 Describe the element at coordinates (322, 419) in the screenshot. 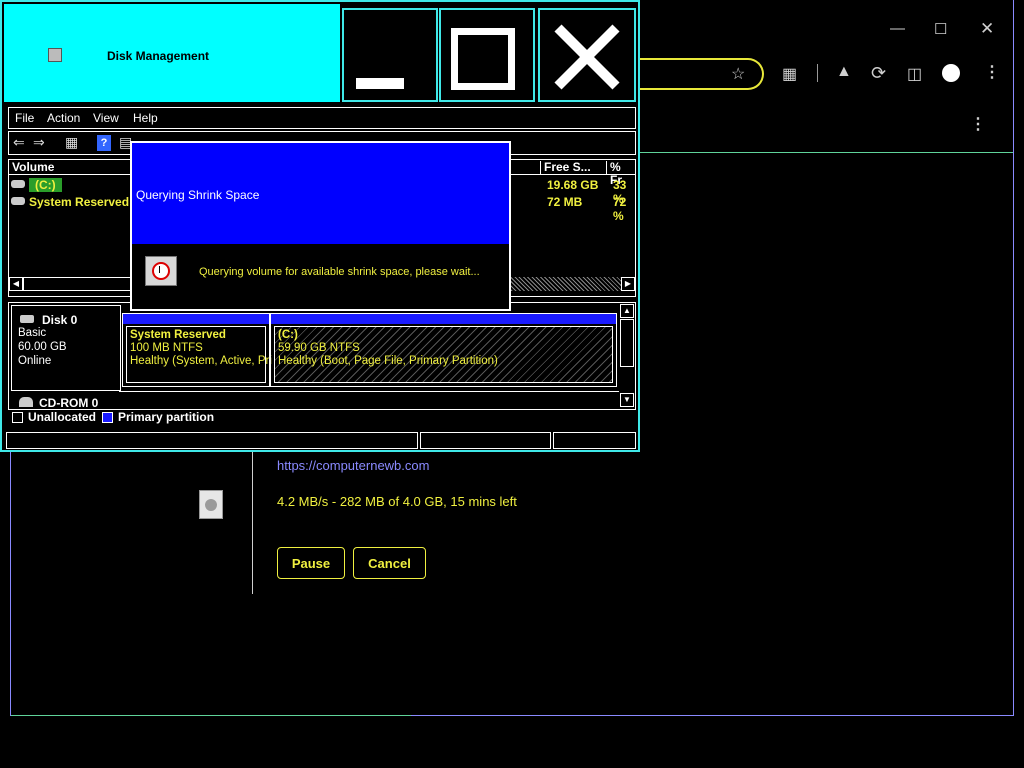

I see `legend: Unallocated Primary partition` at that location.